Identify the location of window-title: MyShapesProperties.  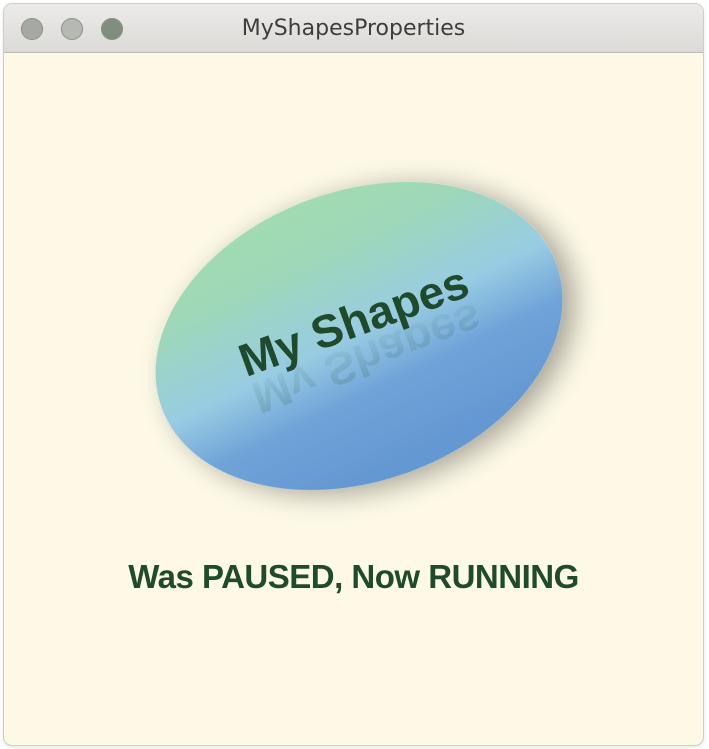
(353, 28).